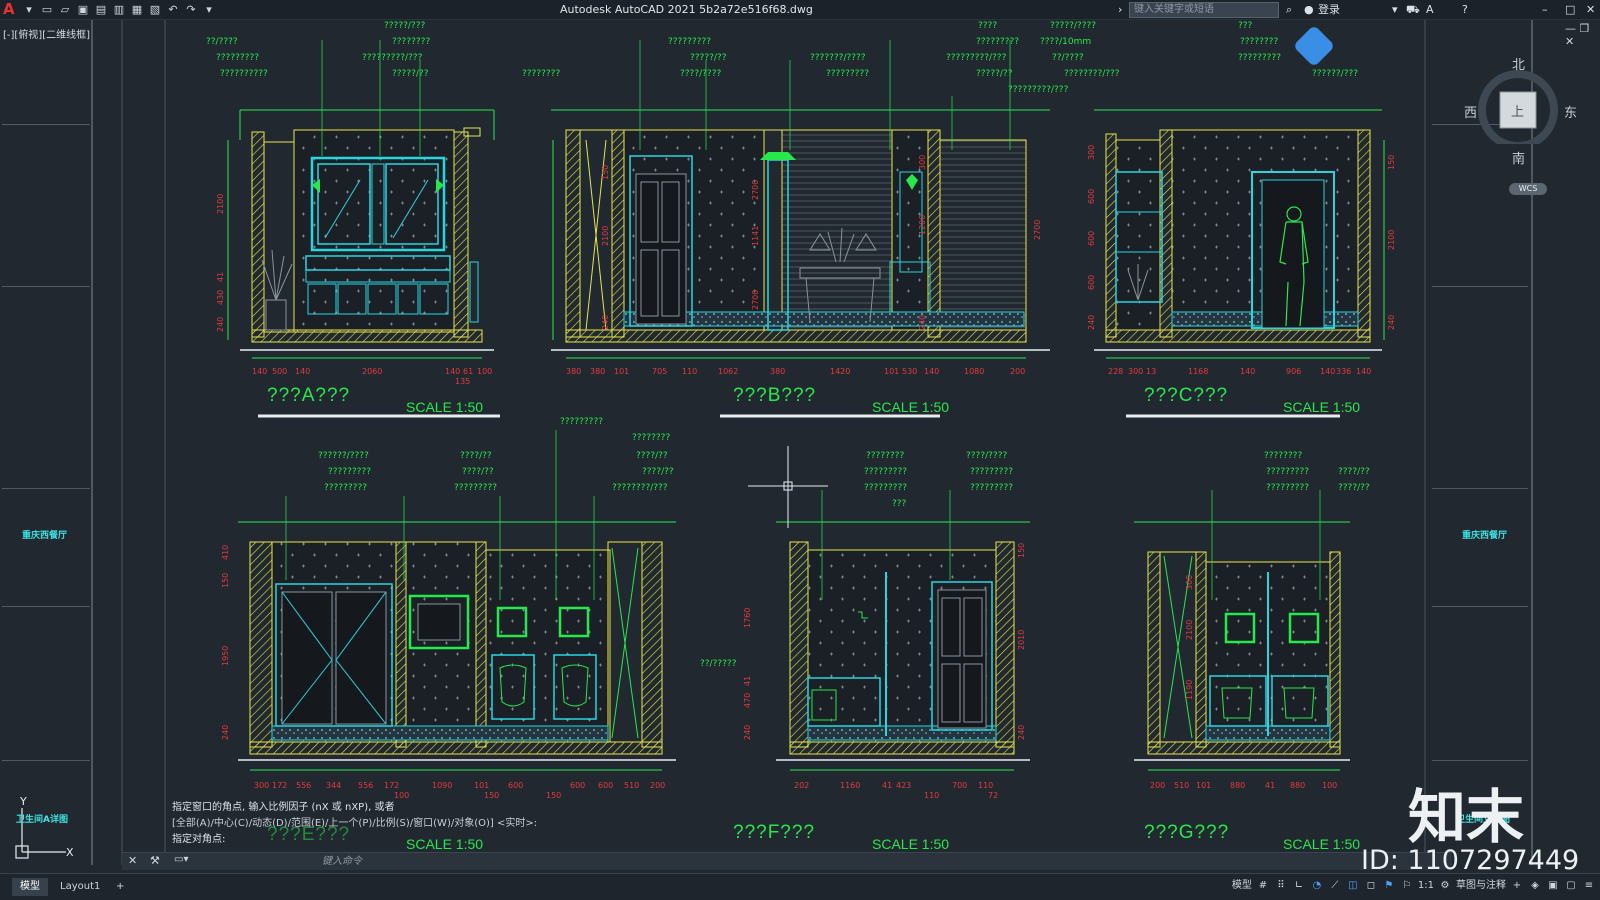  What do you see at coordinates (1335, 886) in the screenshot?
I see `isodraft-icon: ⟋` at bounding box center [1335, 886].